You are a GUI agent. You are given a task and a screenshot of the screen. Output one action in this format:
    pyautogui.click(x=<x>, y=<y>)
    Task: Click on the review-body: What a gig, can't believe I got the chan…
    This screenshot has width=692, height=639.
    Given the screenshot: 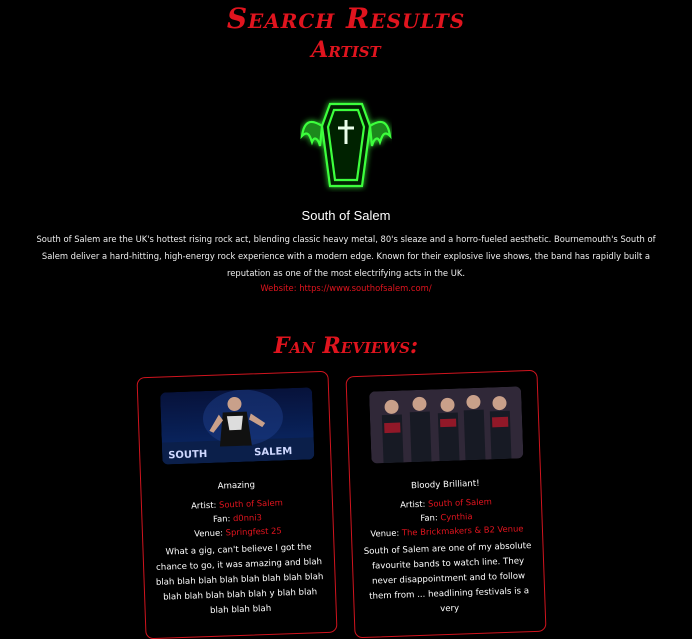 What is the action you would take?
    pyautogui.click(x=239, y=579)
    